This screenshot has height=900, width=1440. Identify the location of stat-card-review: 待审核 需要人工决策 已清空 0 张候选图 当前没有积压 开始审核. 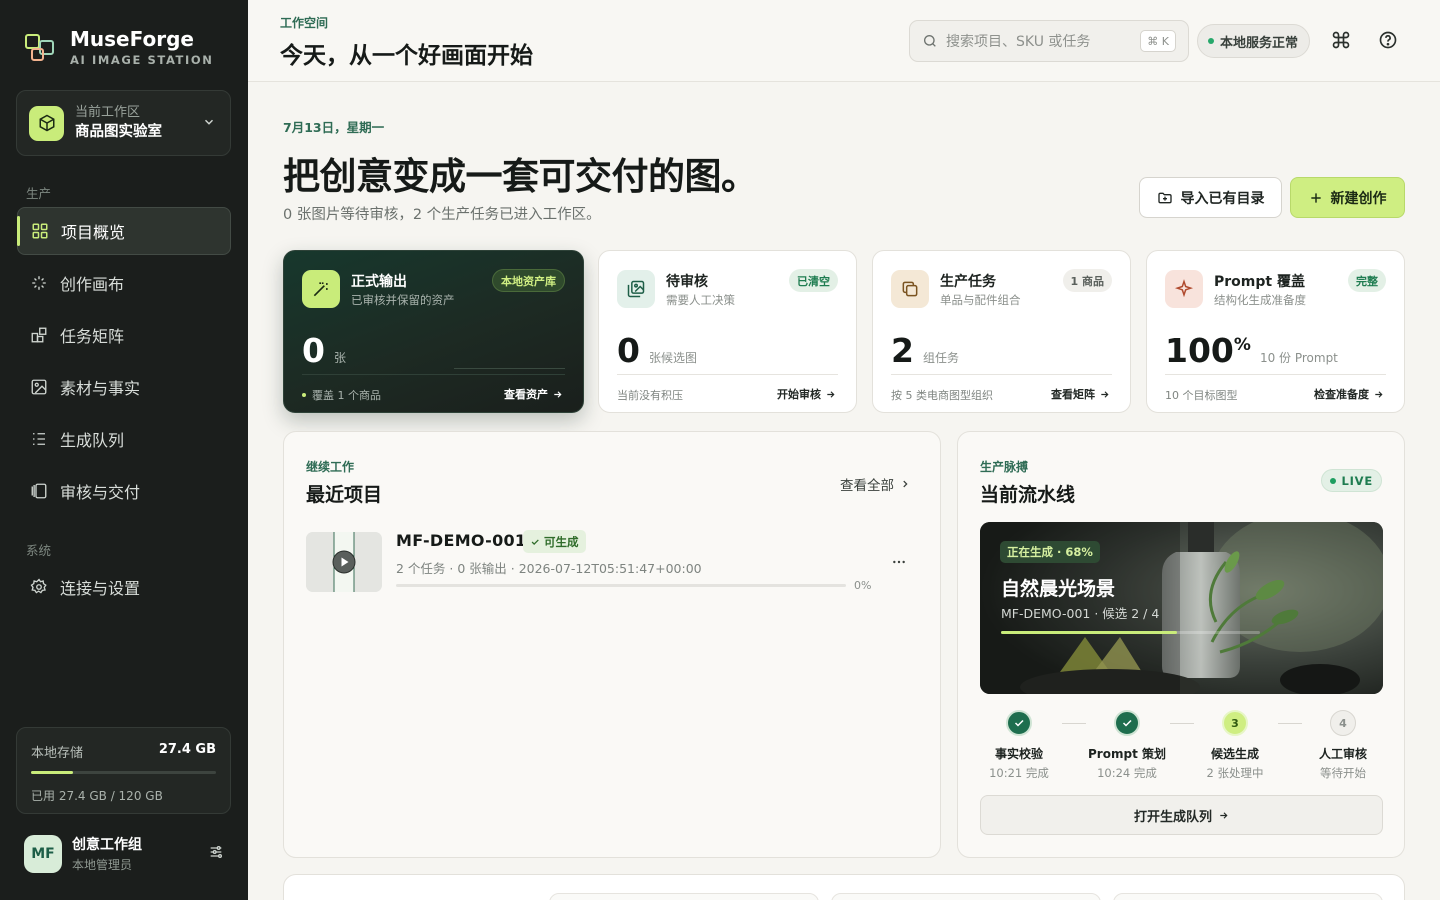
(727, 331).